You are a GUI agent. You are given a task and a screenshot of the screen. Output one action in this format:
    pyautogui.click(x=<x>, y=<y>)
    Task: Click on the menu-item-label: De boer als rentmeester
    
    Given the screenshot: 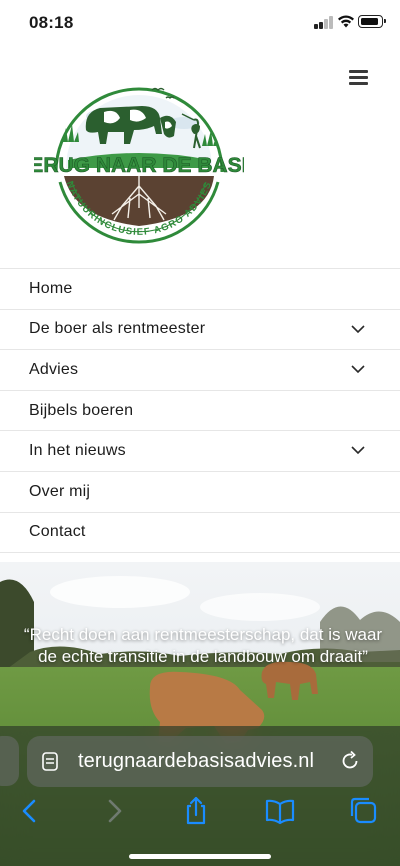 What is the action you would take?
    pyautogui.click(x=117, y=329)
    